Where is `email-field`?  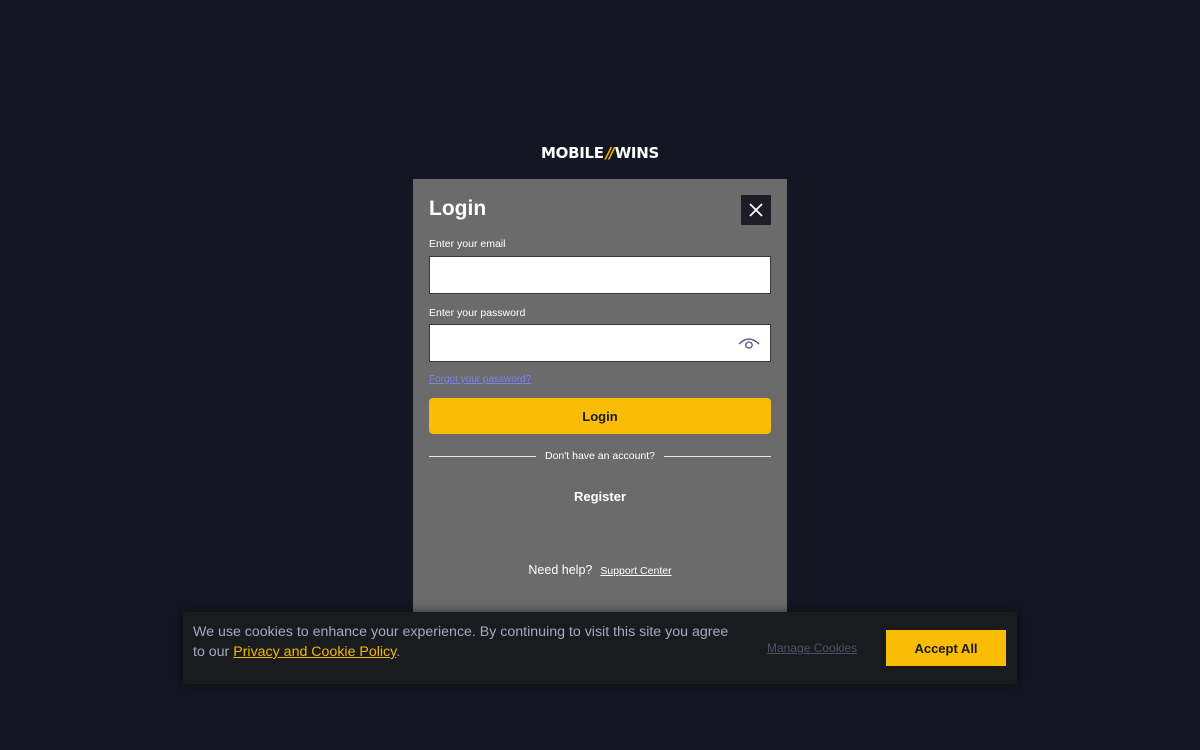
email-field is located at coordinates (600, 275).